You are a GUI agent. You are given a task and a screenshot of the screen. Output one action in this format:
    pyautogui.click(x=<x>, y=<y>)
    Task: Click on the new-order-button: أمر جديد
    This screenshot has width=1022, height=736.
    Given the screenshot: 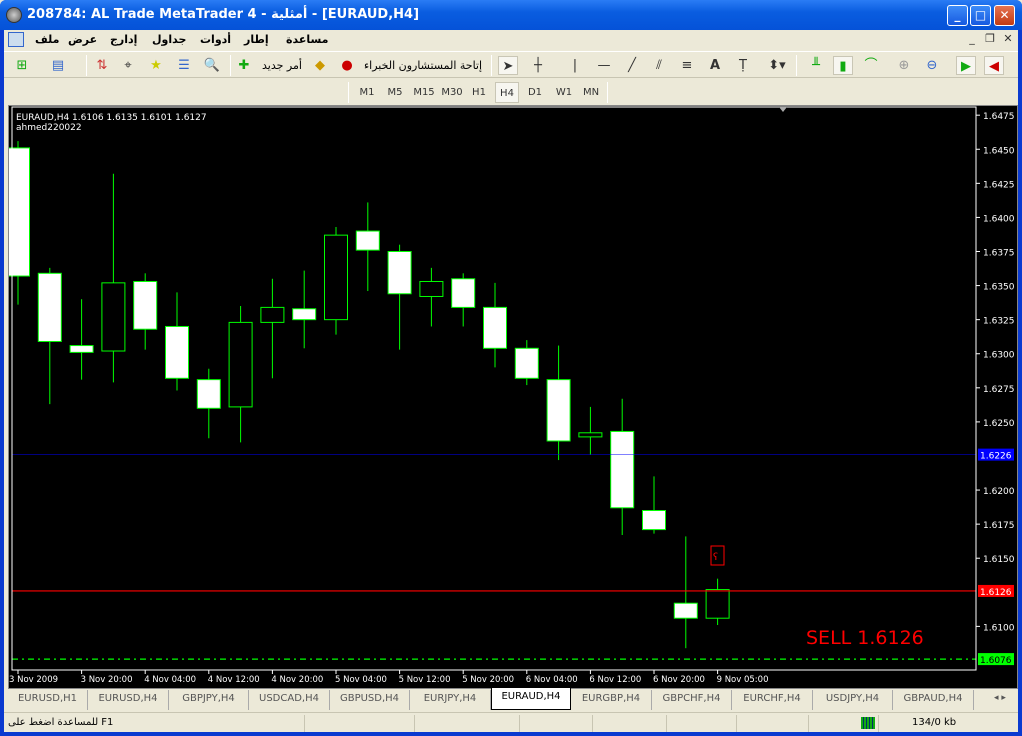 What is the action you would take?
    pyautogui.click(x=282, y=65)
    